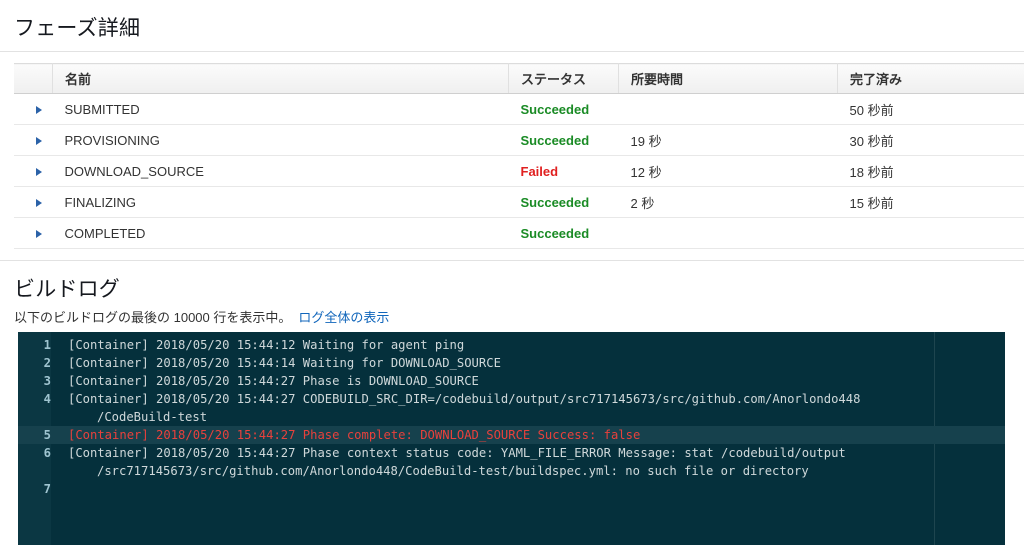 This screenshot has height=545, width=1024. Describe the element at coordinates (931, 233) in the screenshot. I see `phase-completed-cell` at that location.